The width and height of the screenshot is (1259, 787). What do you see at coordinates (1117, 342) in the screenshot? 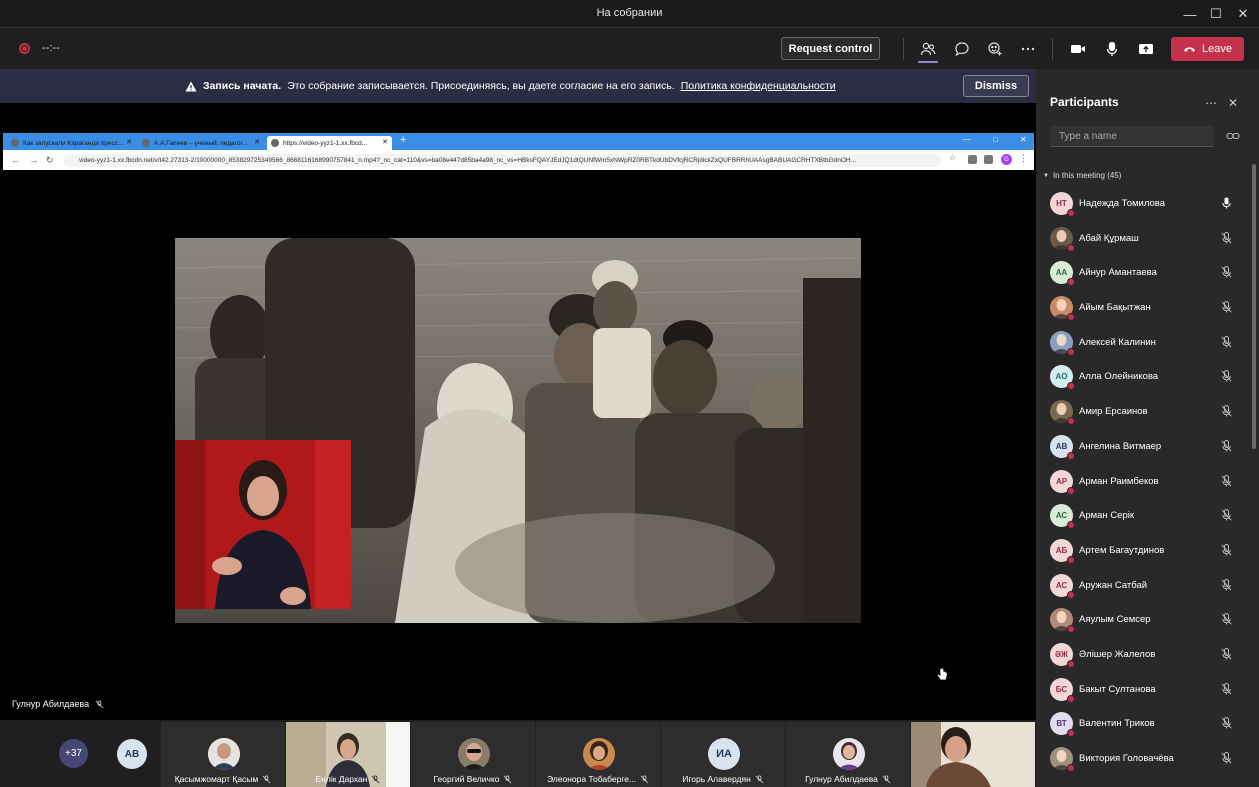
I see `participant-name: Алексей Калинин` at bounding box center [1117, 342].